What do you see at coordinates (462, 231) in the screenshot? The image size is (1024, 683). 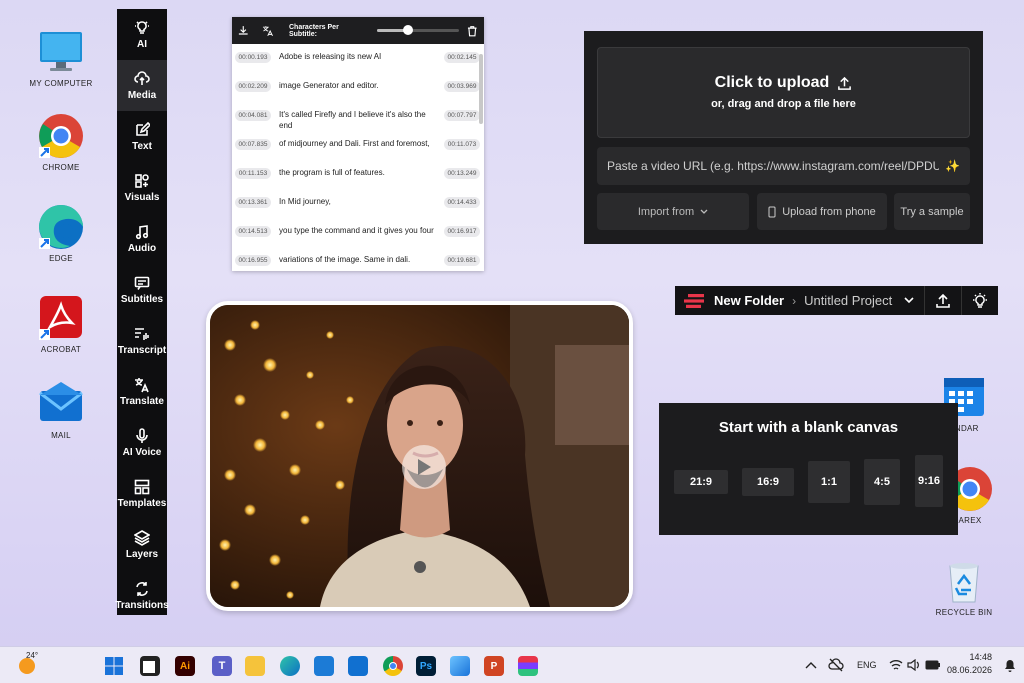 I see `subtitle-end: 00:16.917` at bounding box center [462, 231].